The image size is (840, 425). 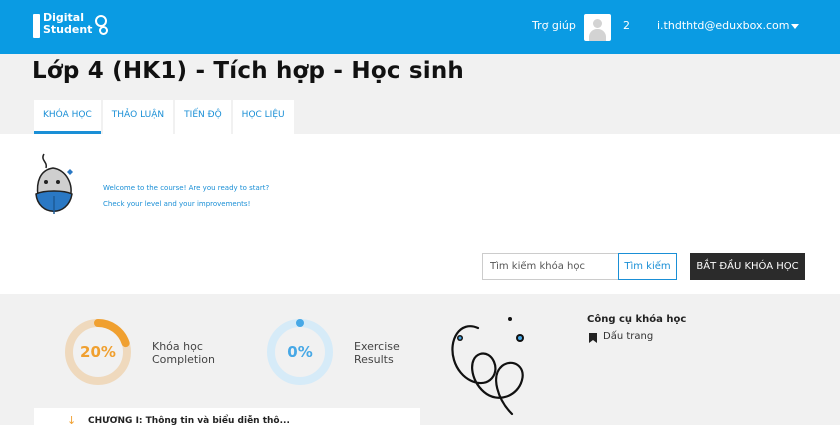 What do you see at coordinates (67, 117) in the screenshot?
I see `tab-course: KHÓA HỌC` at bounding box center [67, 117].